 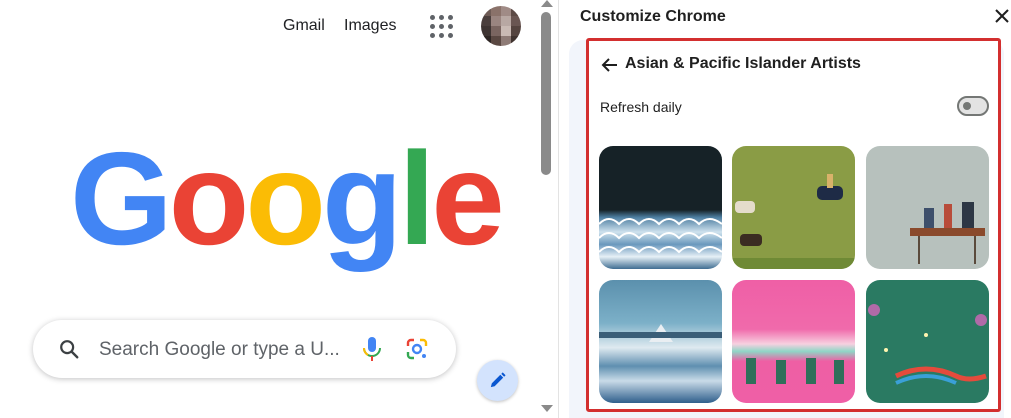 What do you see at coordinates (501, 26) in the screenshot?
I see `avatar` at bounding box center [501, 26].